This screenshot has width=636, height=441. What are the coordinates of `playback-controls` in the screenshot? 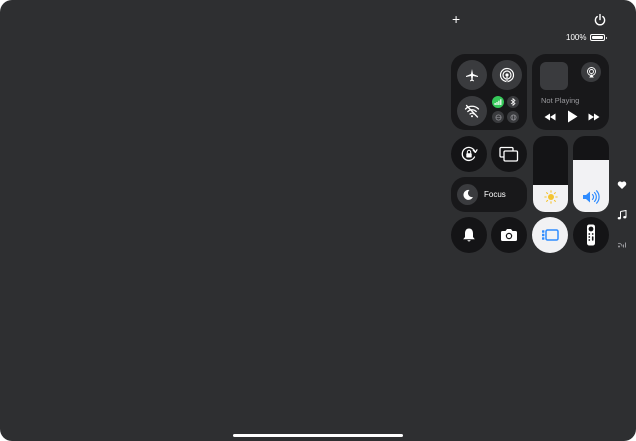 It's located at (572, 116).